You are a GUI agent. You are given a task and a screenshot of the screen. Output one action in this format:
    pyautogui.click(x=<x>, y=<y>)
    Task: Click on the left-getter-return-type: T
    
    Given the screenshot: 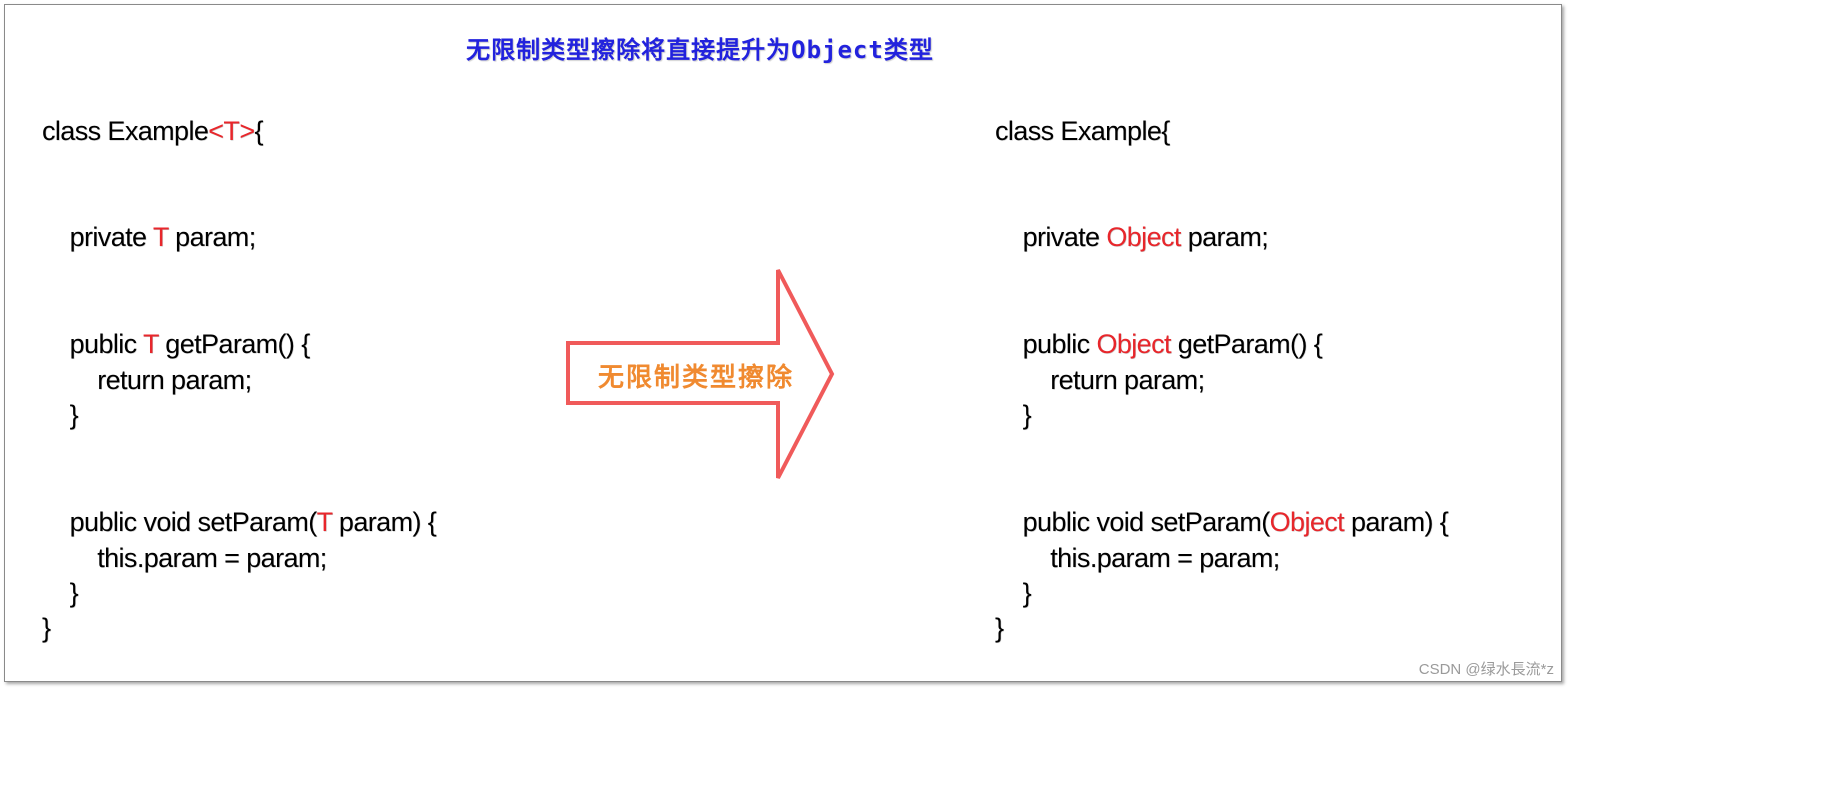 What is the action you would take?
    pyautogui.click(x=150, y=344)
    